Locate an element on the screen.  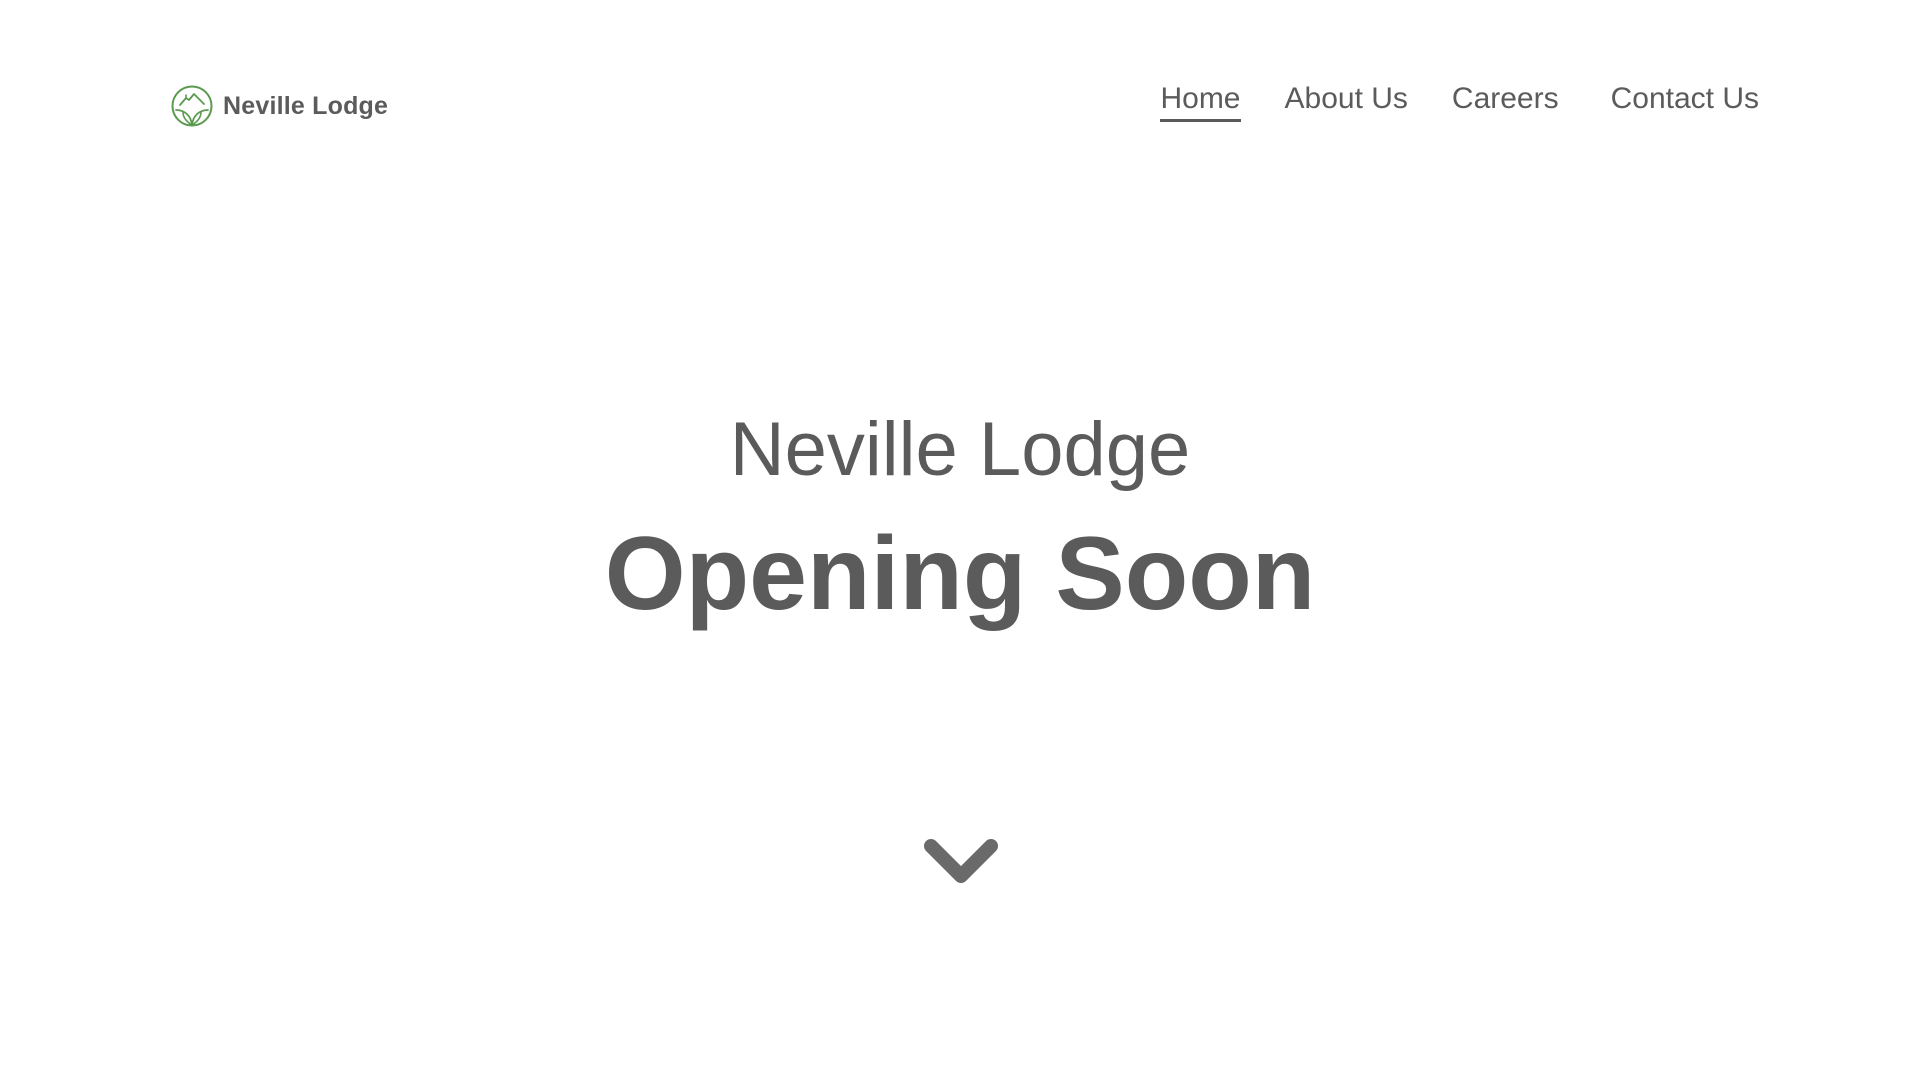
hero-subtitle: Neville Lodge is located at coordinates (960, 449).